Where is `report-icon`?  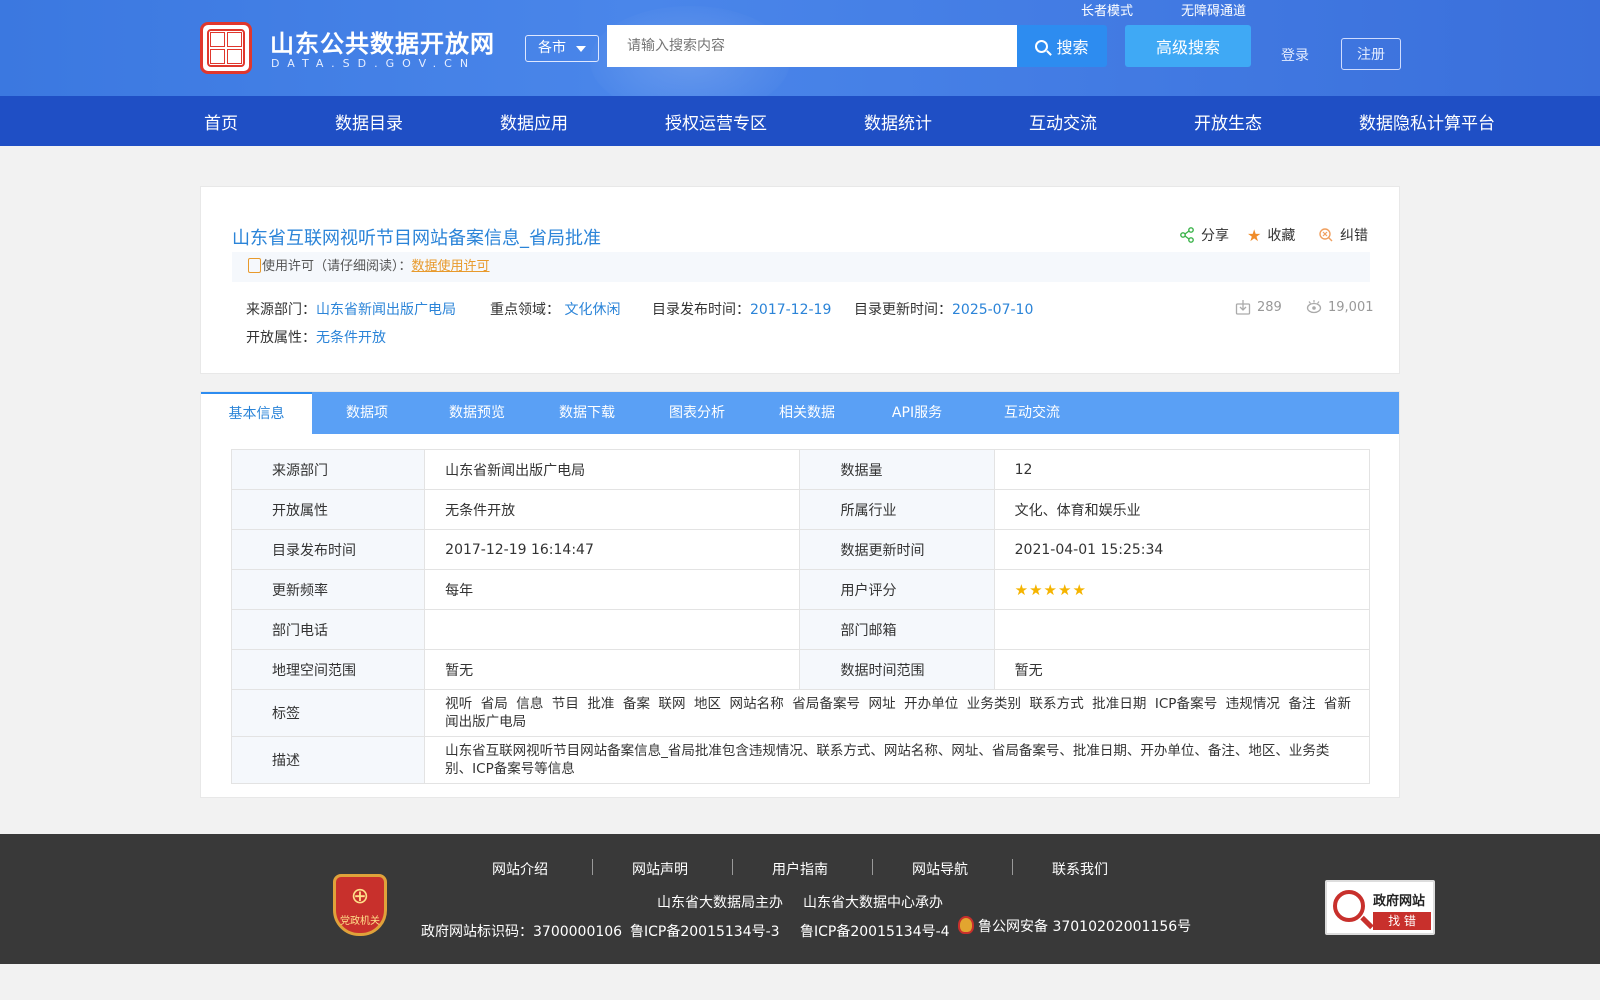 report-icon is located at coordinates (1326, 235).